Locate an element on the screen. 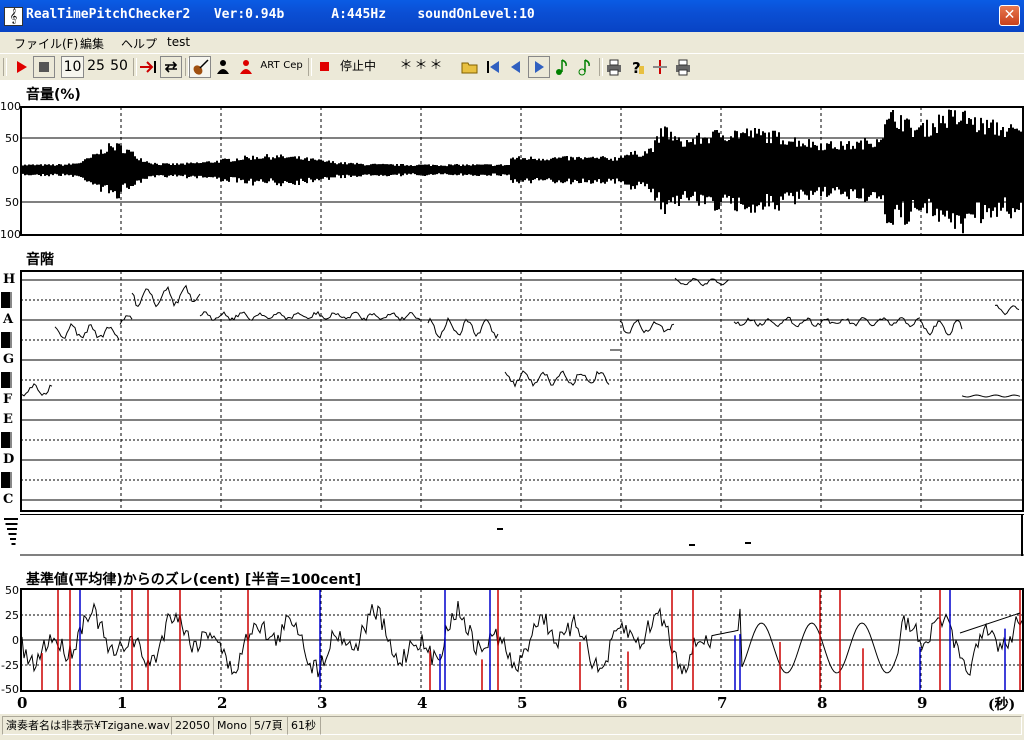 The height and width of the screenshot is (740, 1024). split-icon is located at coordinates (660, 67).